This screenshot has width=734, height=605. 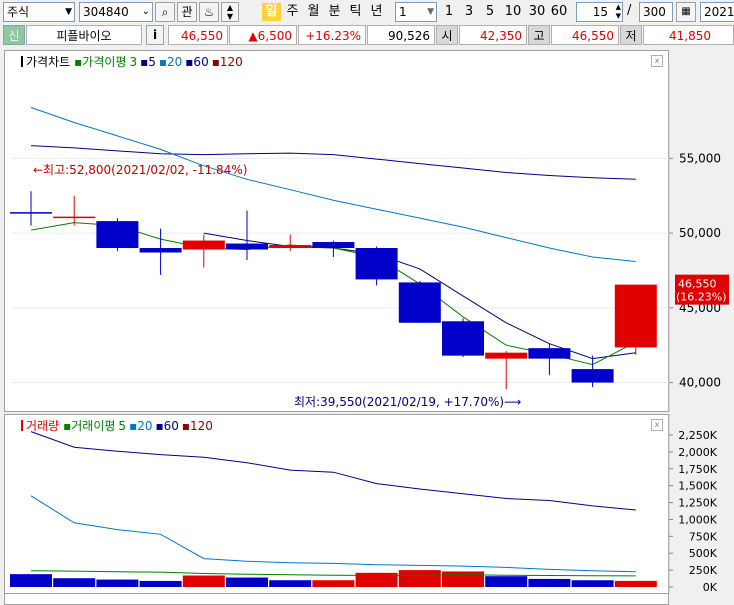 What do you see at coordinates (140, 170) in the screenshot?
I see `high-annotation: ←최고:52,800(2021/02/02, -11.84%)` at bounding box center [140, 170].